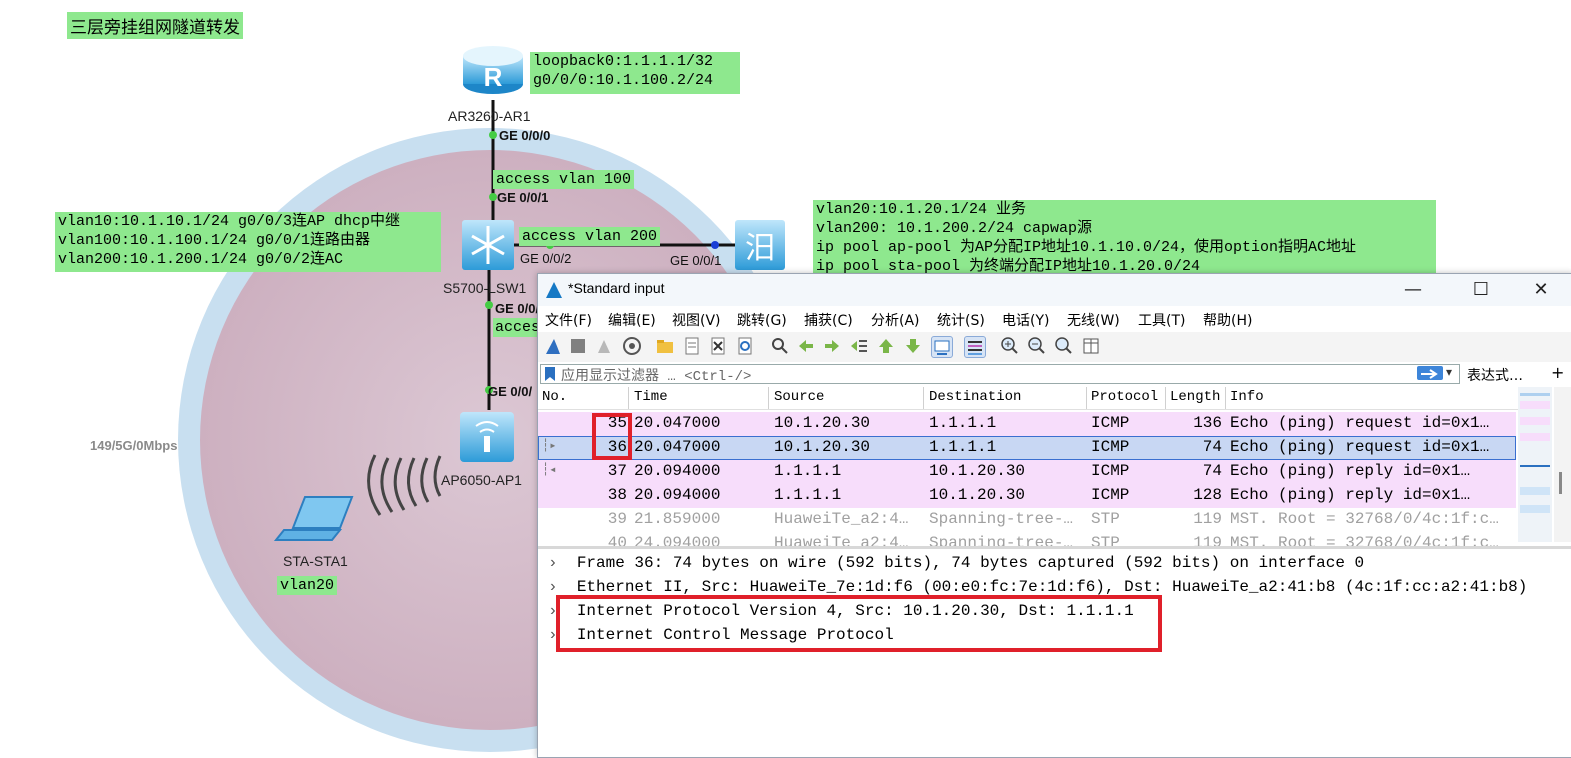 This screenshot has width=1571, height=758. I want to click on open-file-icon, so click(665, 346).